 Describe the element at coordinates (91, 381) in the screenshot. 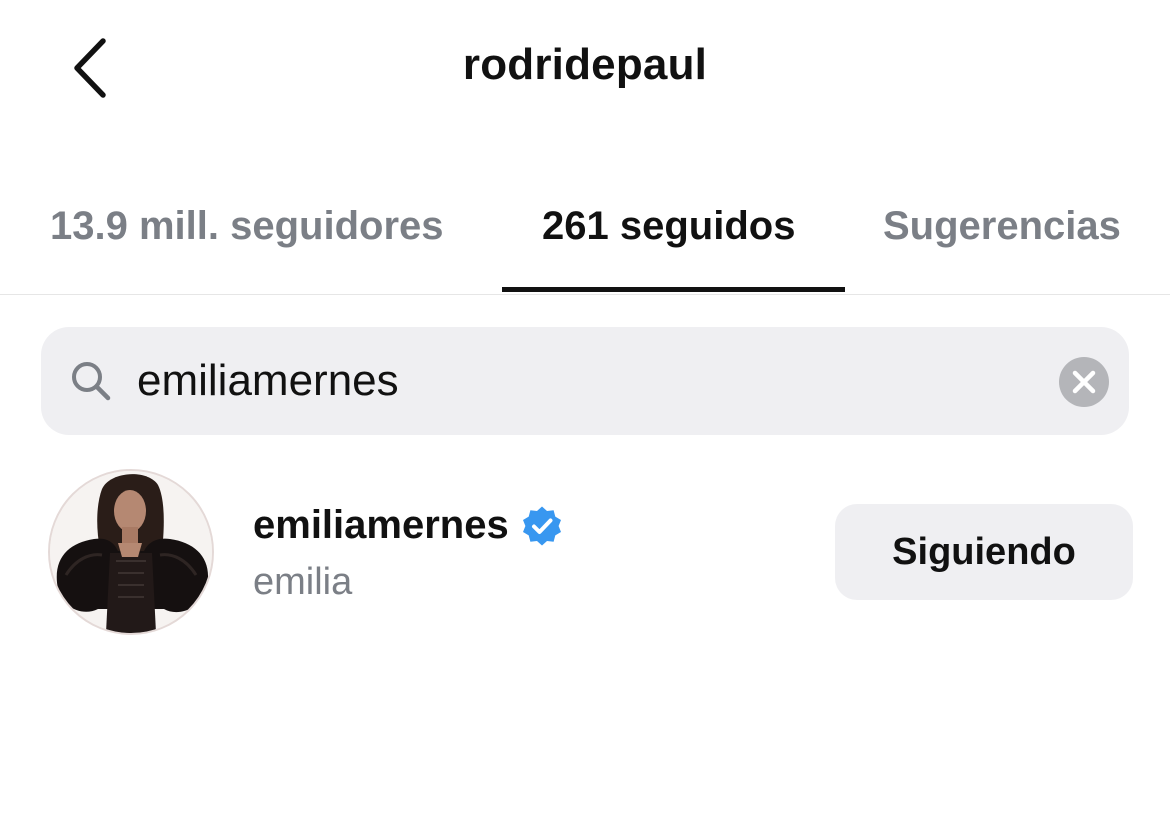

I see `search-icon` at that location.